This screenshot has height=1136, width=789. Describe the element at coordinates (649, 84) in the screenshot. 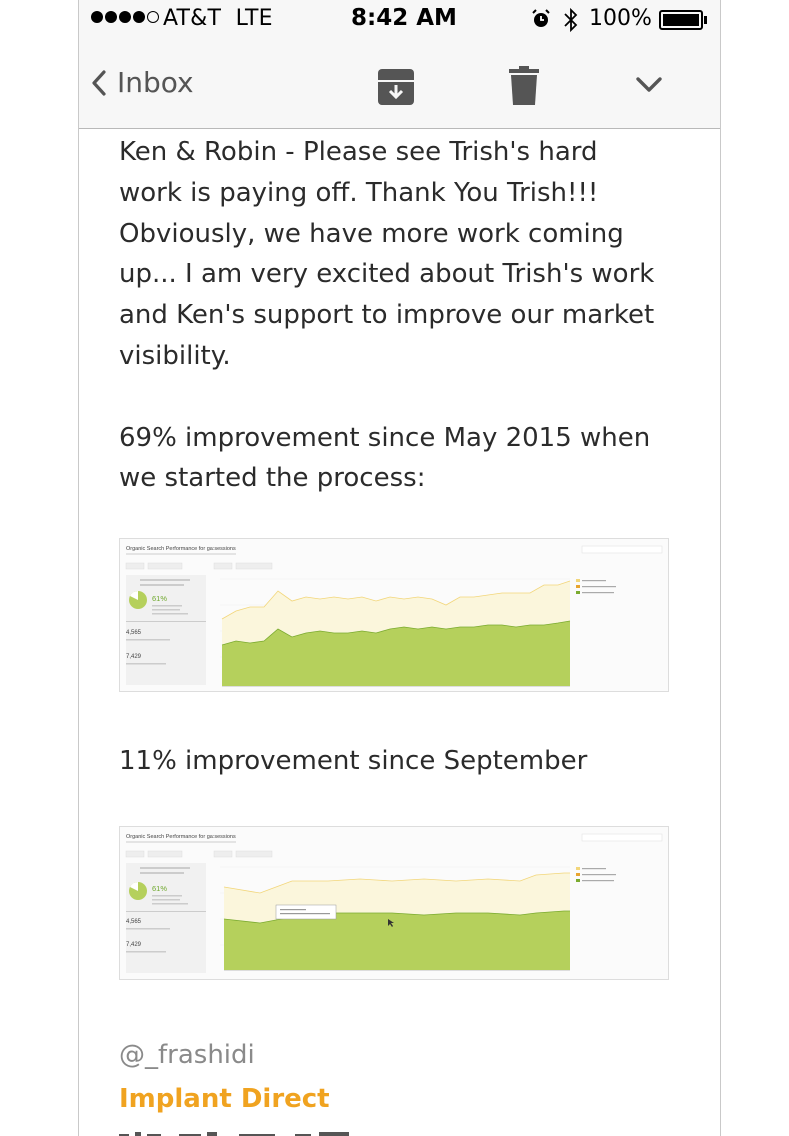

I see `chevron-down-icon` at that location.